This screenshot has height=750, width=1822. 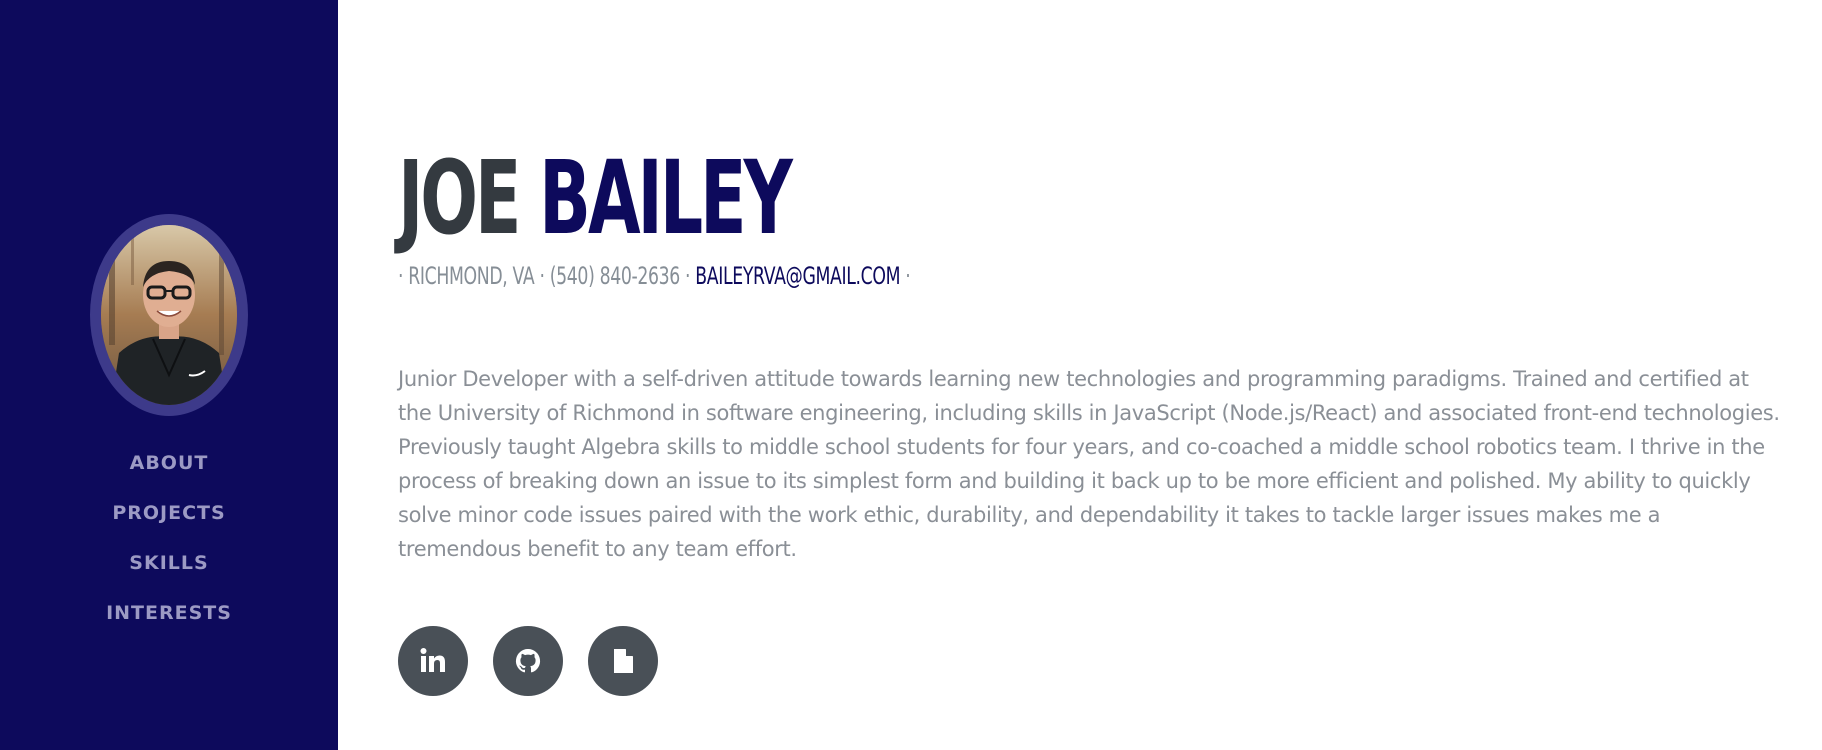 I want to click on location: RICHMOND, VA, so click(x=471, y=276).